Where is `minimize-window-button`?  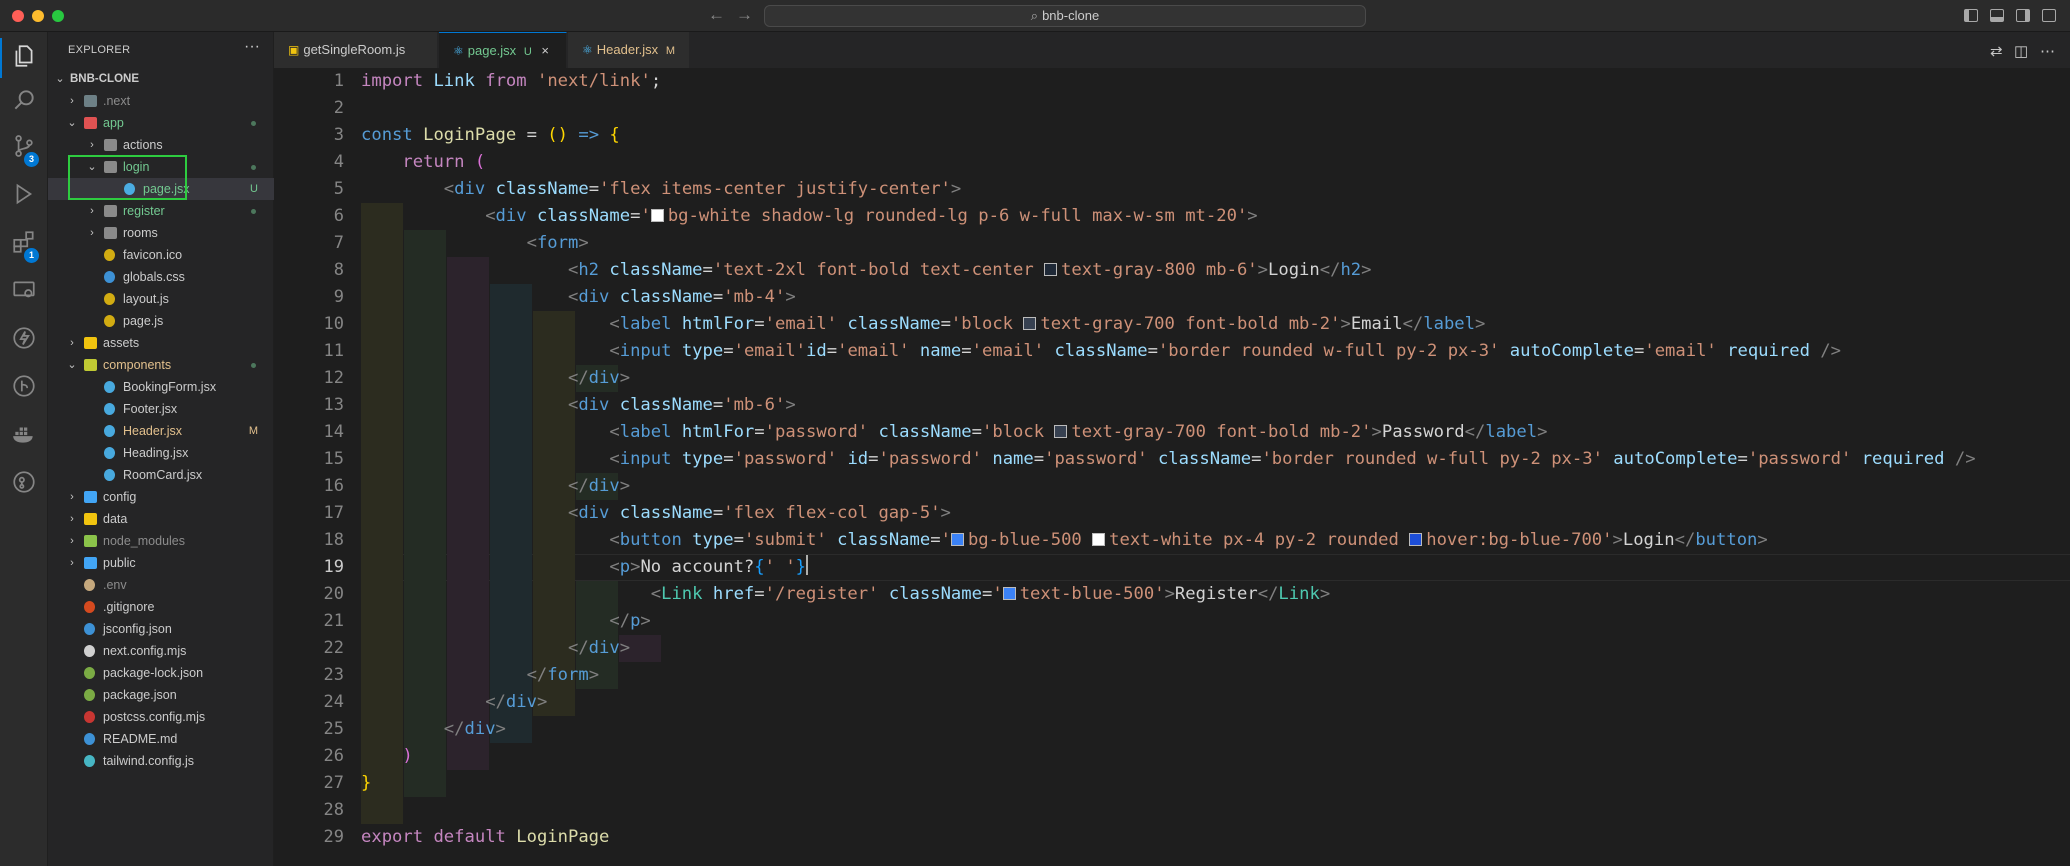 minimize-window-button is located at coordinates (38, 16).